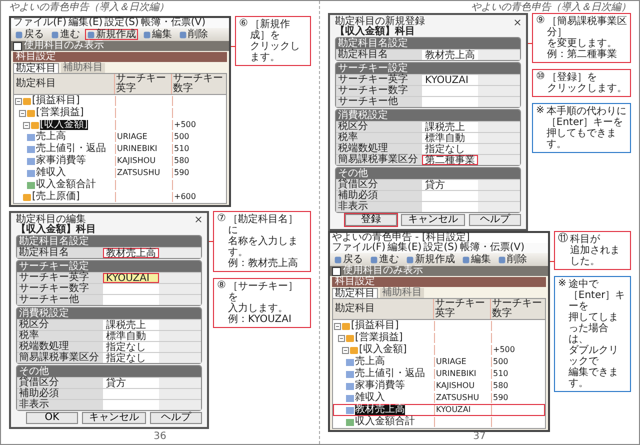  Describe the element at coordinates (550, 8) in the screenshot. I see `page-header: やよいの青色申告（導入＆日次編）` at that location.